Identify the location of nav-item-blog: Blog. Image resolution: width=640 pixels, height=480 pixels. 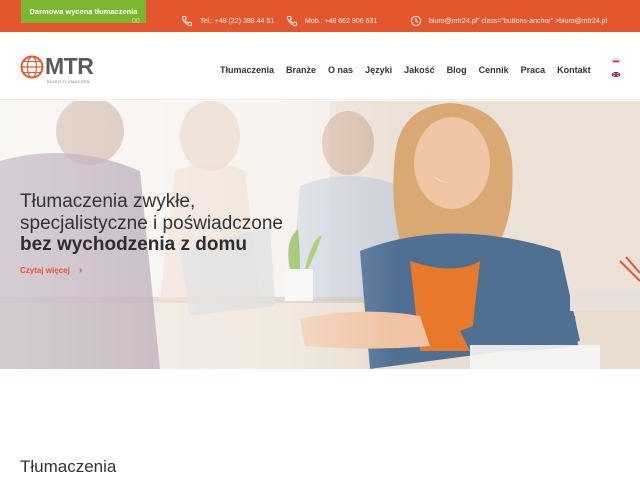
(457, 70).